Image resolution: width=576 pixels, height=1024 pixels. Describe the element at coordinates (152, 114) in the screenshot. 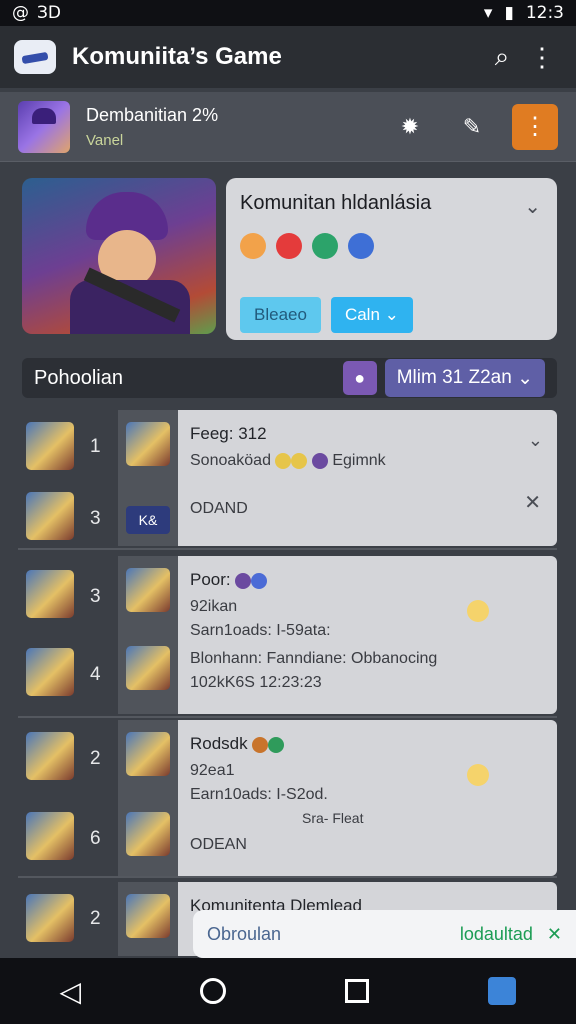

I see `banner-name: Dembanitian 2%` at that location.